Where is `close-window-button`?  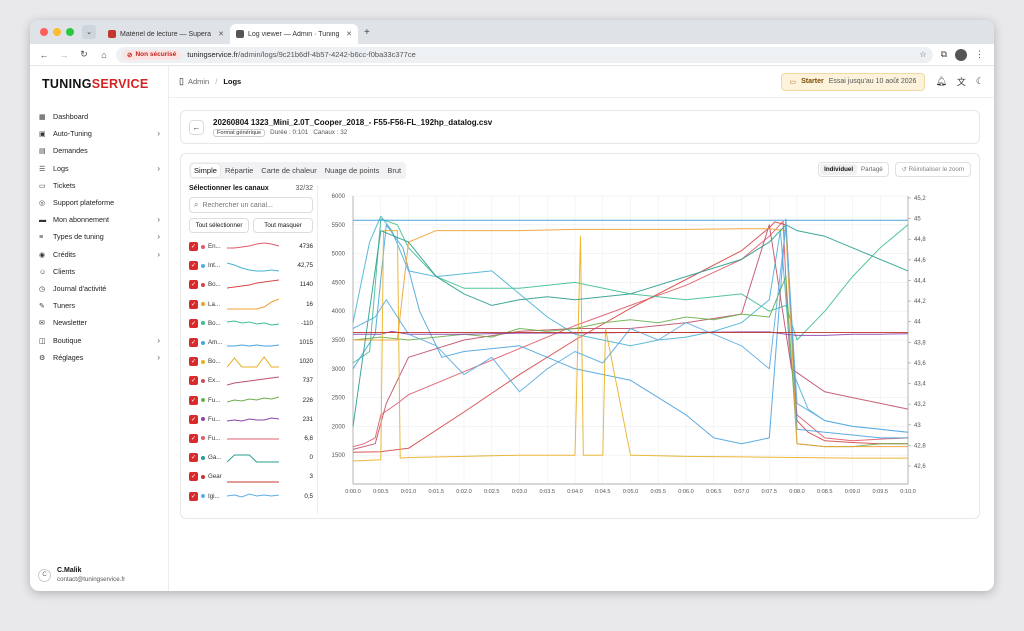 close-window-button is located at coordinates (44, 32).